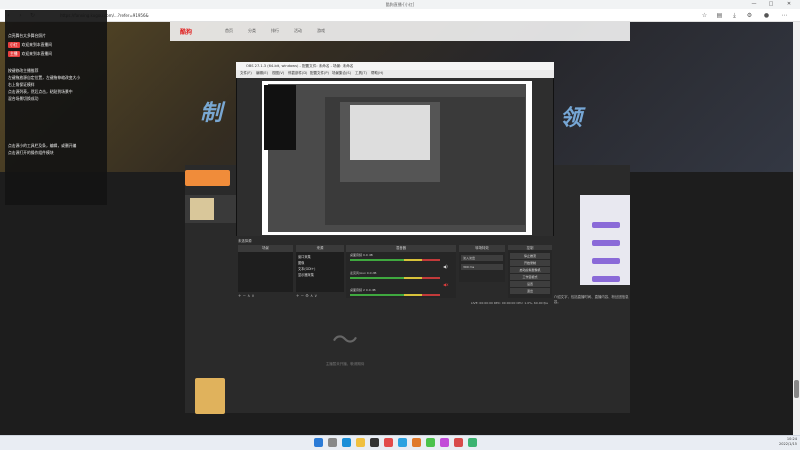 This screenshot has width=800, height=450. I want to click on chat-line: 点击源列表，然后点击，粘贴到场景中, so click(40, 91).